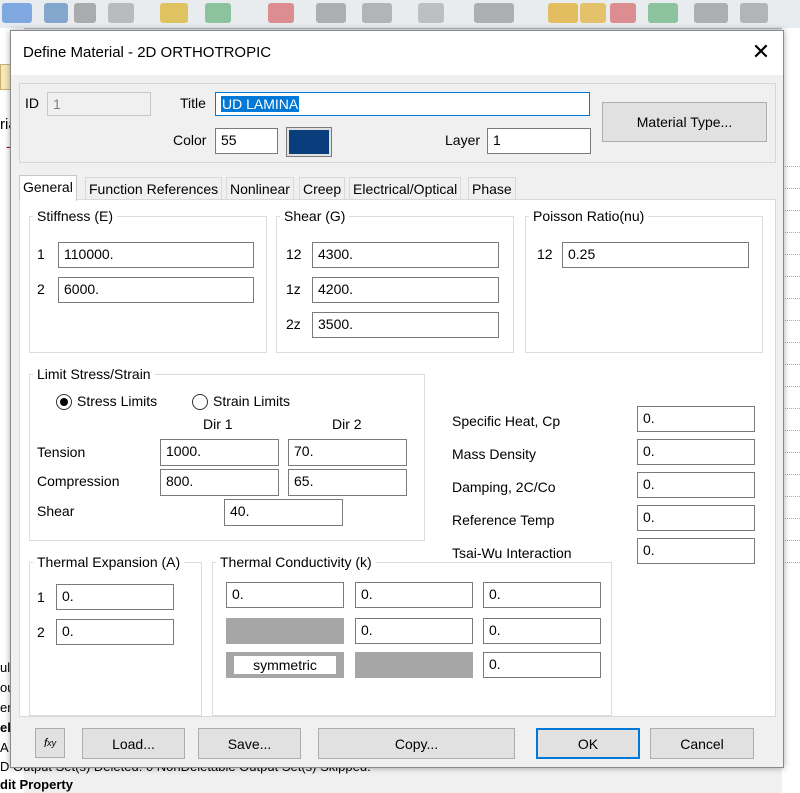 This screenshot has width=800, height=793. I want to click on dialog-titlebar: Define Material - 2D ORTHOTROPIC ✕, so click(397, 53).